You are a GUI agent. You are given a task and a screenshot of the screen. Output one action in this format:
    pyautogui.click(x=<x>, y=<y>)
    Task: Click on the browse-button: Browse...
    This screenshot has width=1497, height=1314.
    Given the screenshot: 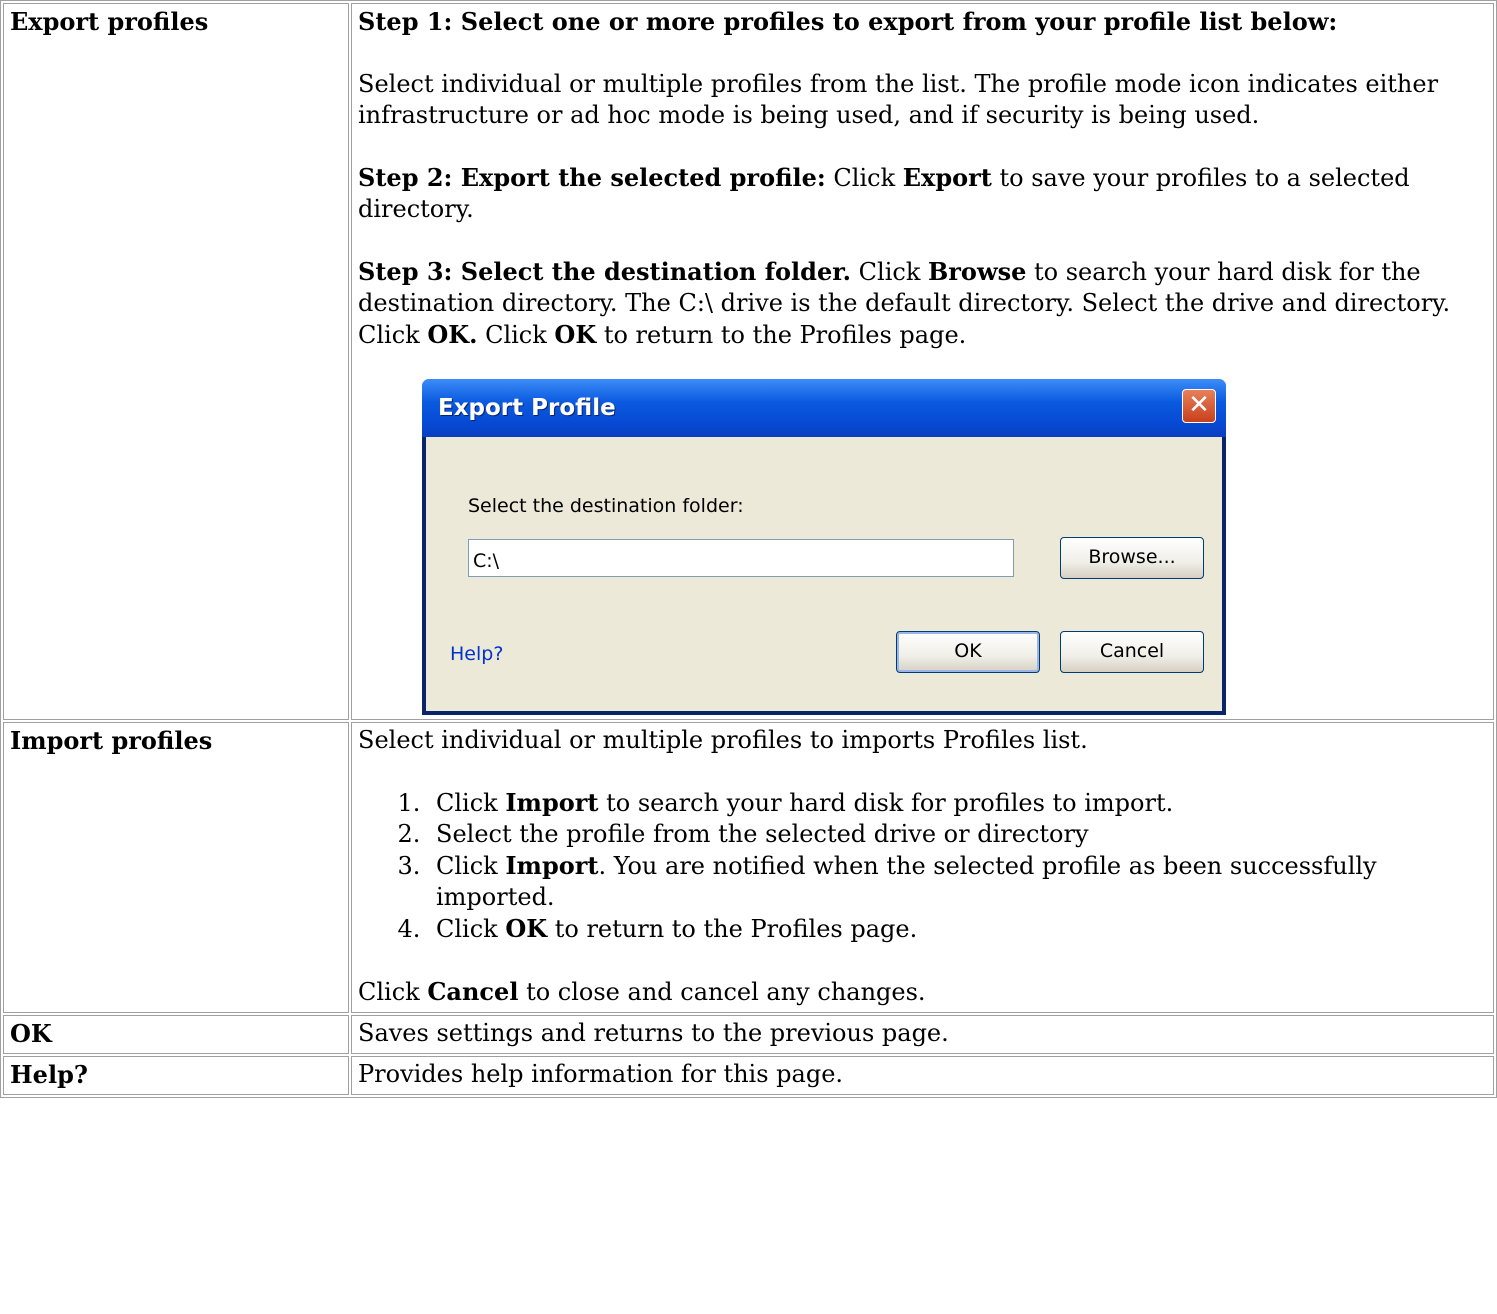 What is the action you would take?
    pyautogui.click(x=1132, y=558)
    